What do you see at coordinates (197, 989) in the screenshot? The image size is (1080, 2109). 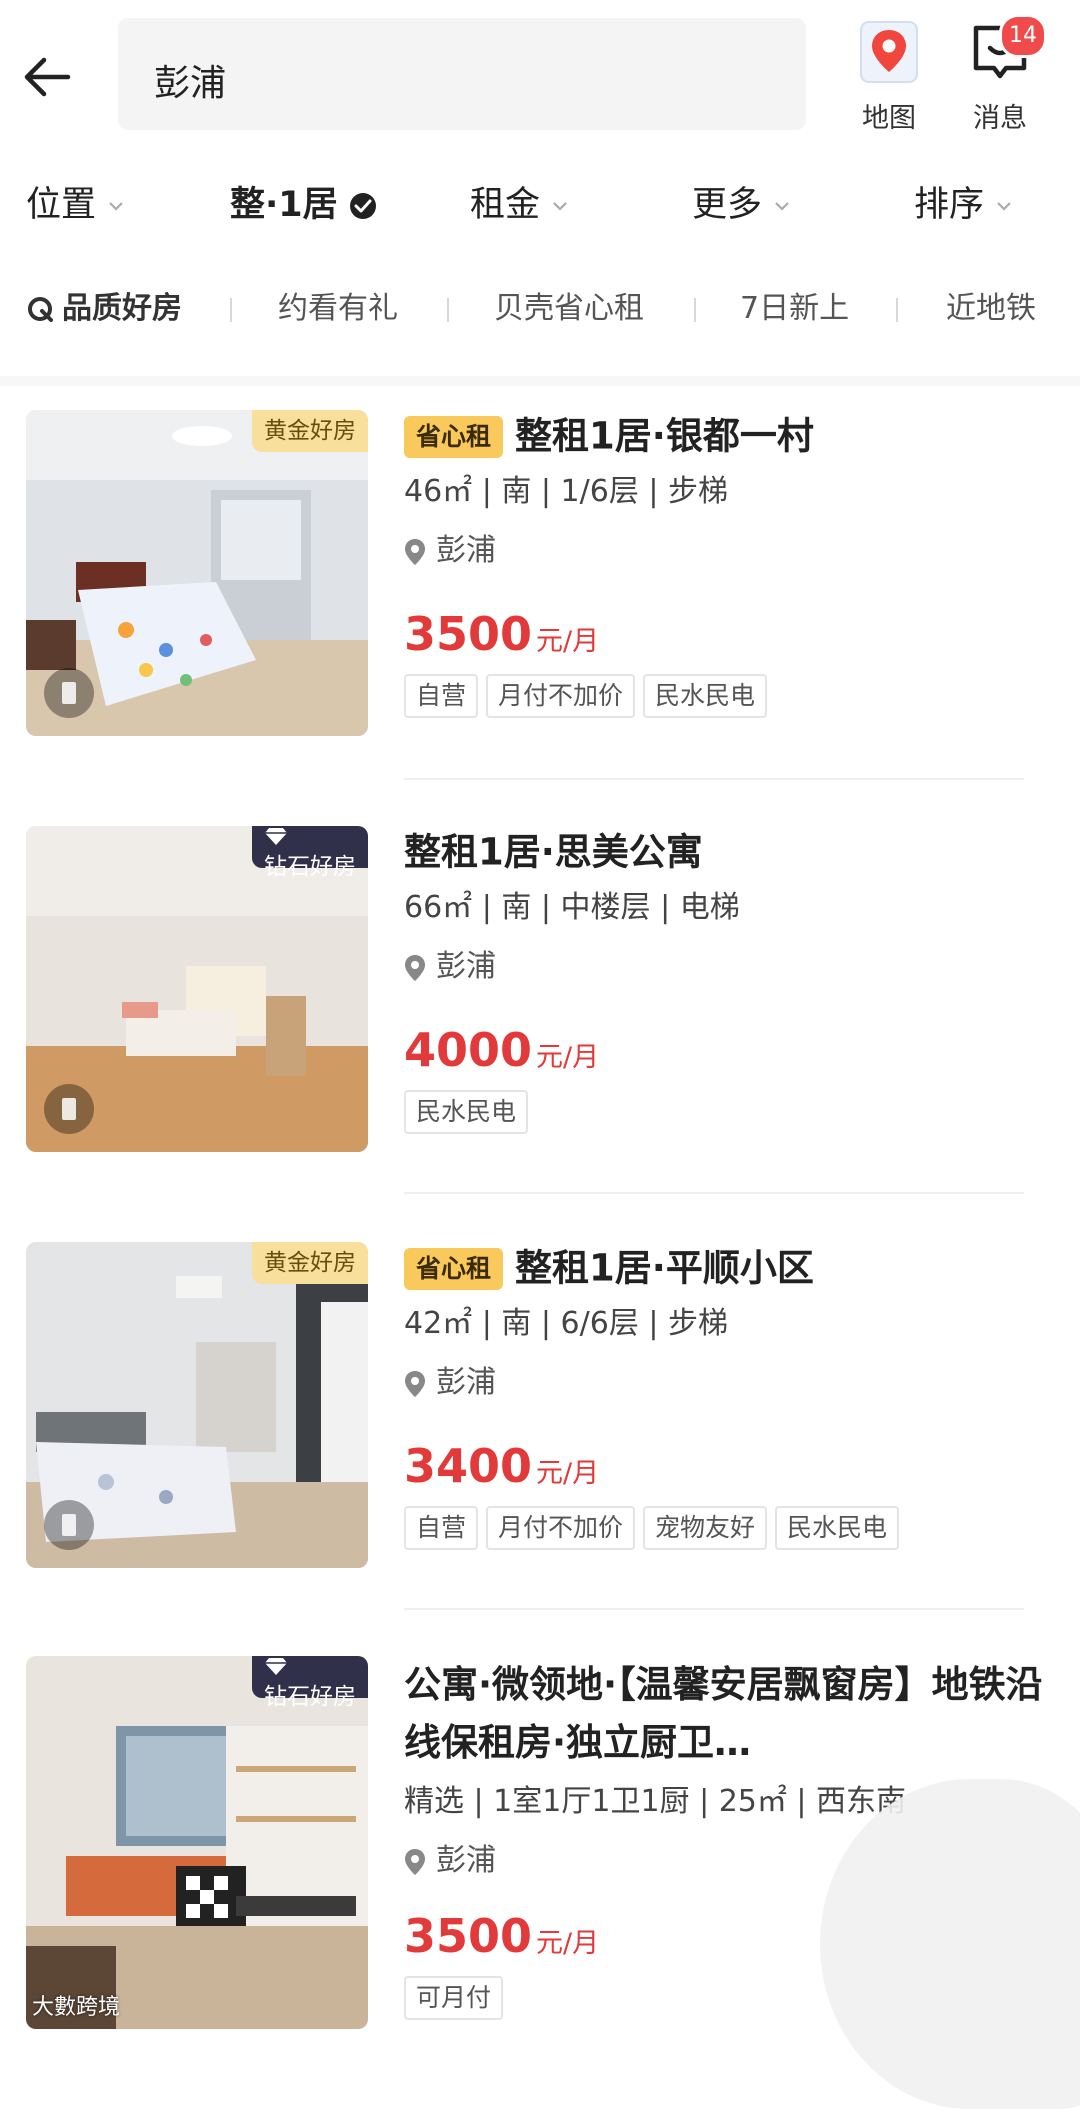 I see `listing-photo: 钻石好房` at bounding box center [197, 989].